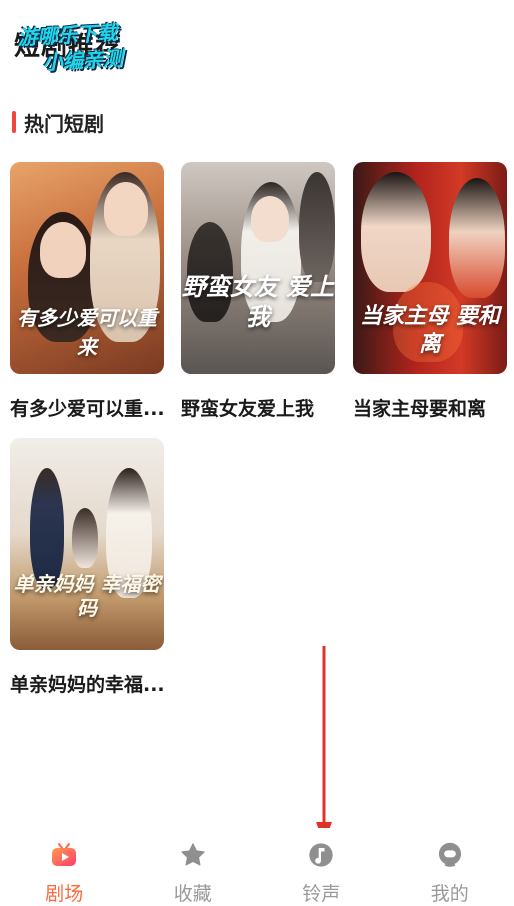 The image size is (514, 906). I want to click on poster-title-art: 当家主母 要和离, so click(430, 330).